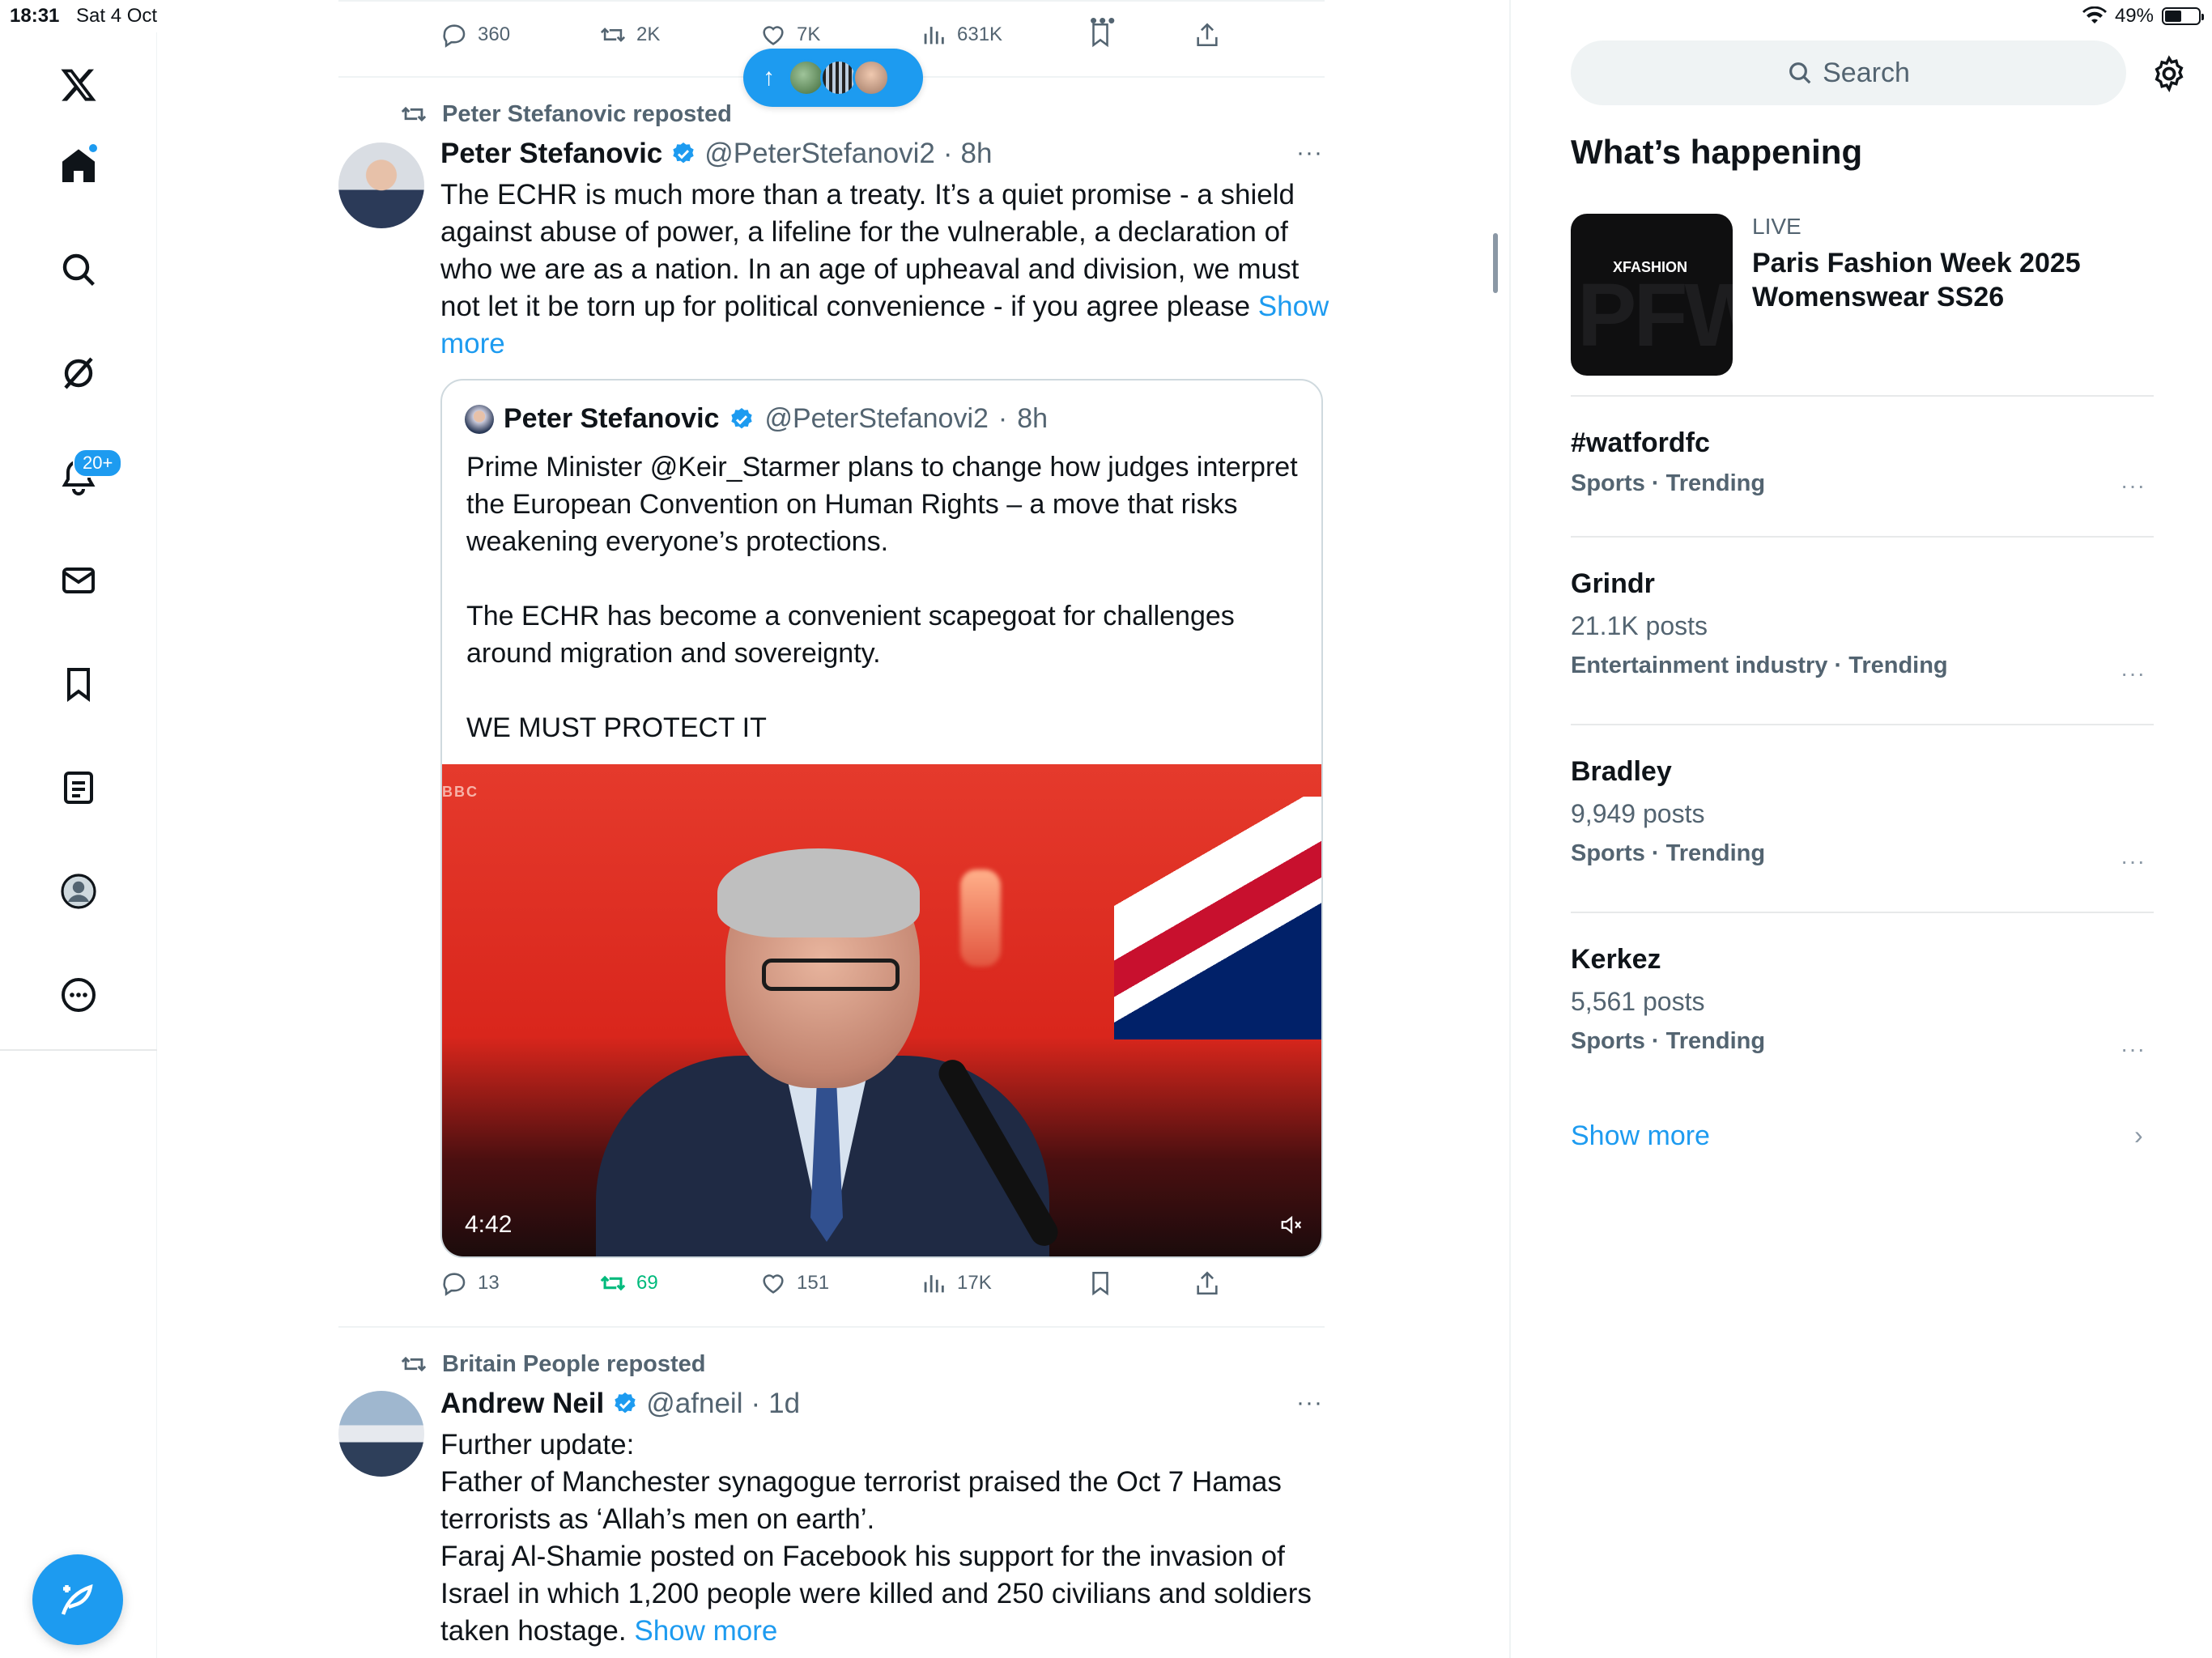 This screenshot has height=1658, width=2212. I want to click on live-label: LIVE, so click(1777, 226).